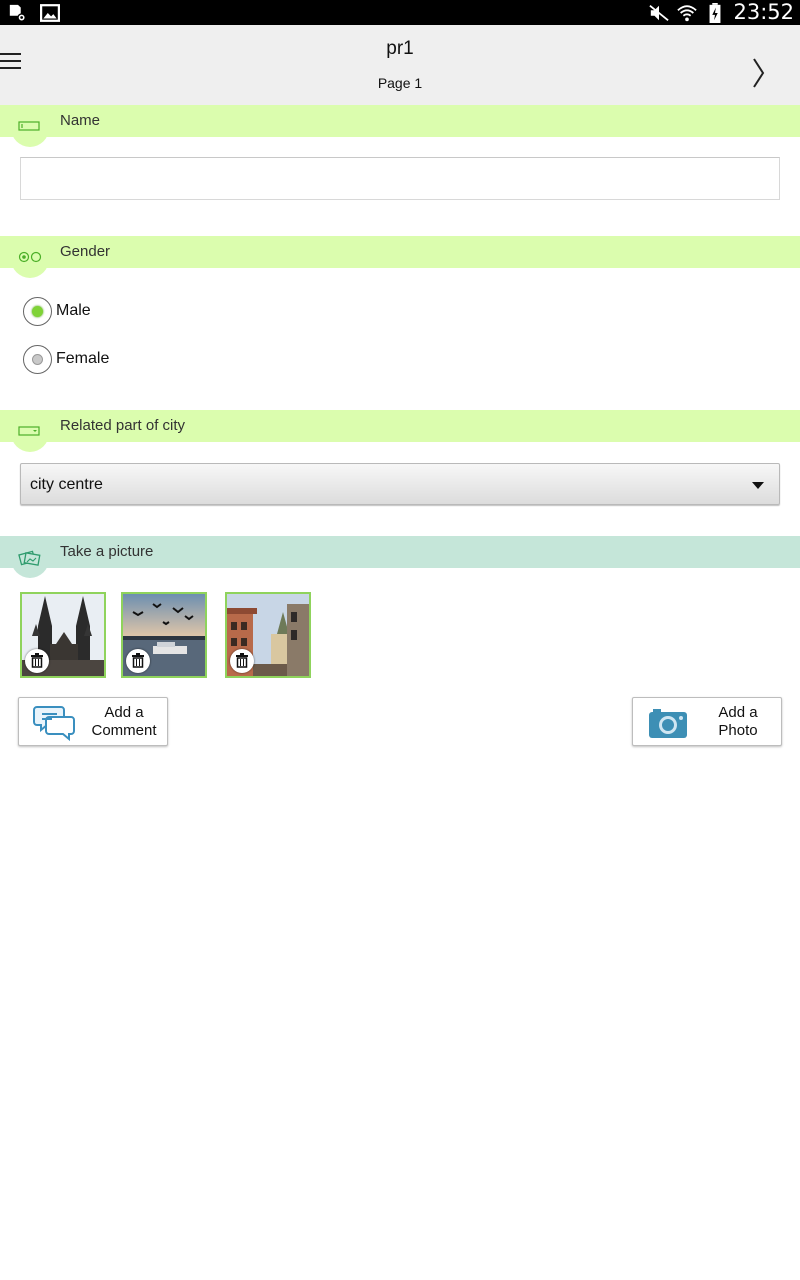  Describe the element at coordinates (123, 425) in the screenshot. I see `section-label-city: Related part of city` at that location.